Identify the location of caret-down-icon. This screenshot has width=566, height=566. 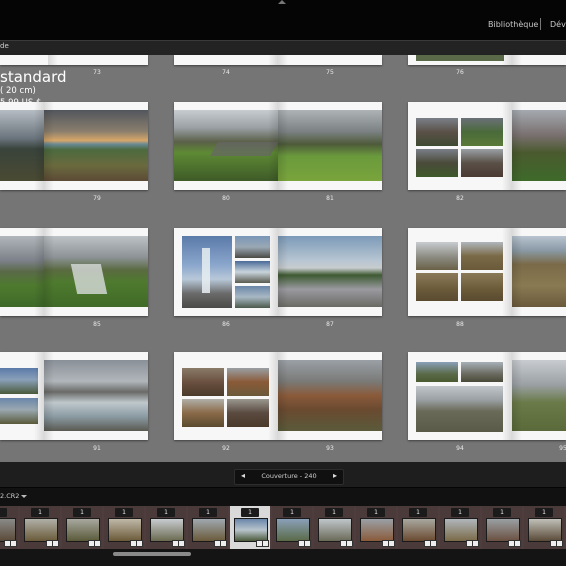
(24, 496).